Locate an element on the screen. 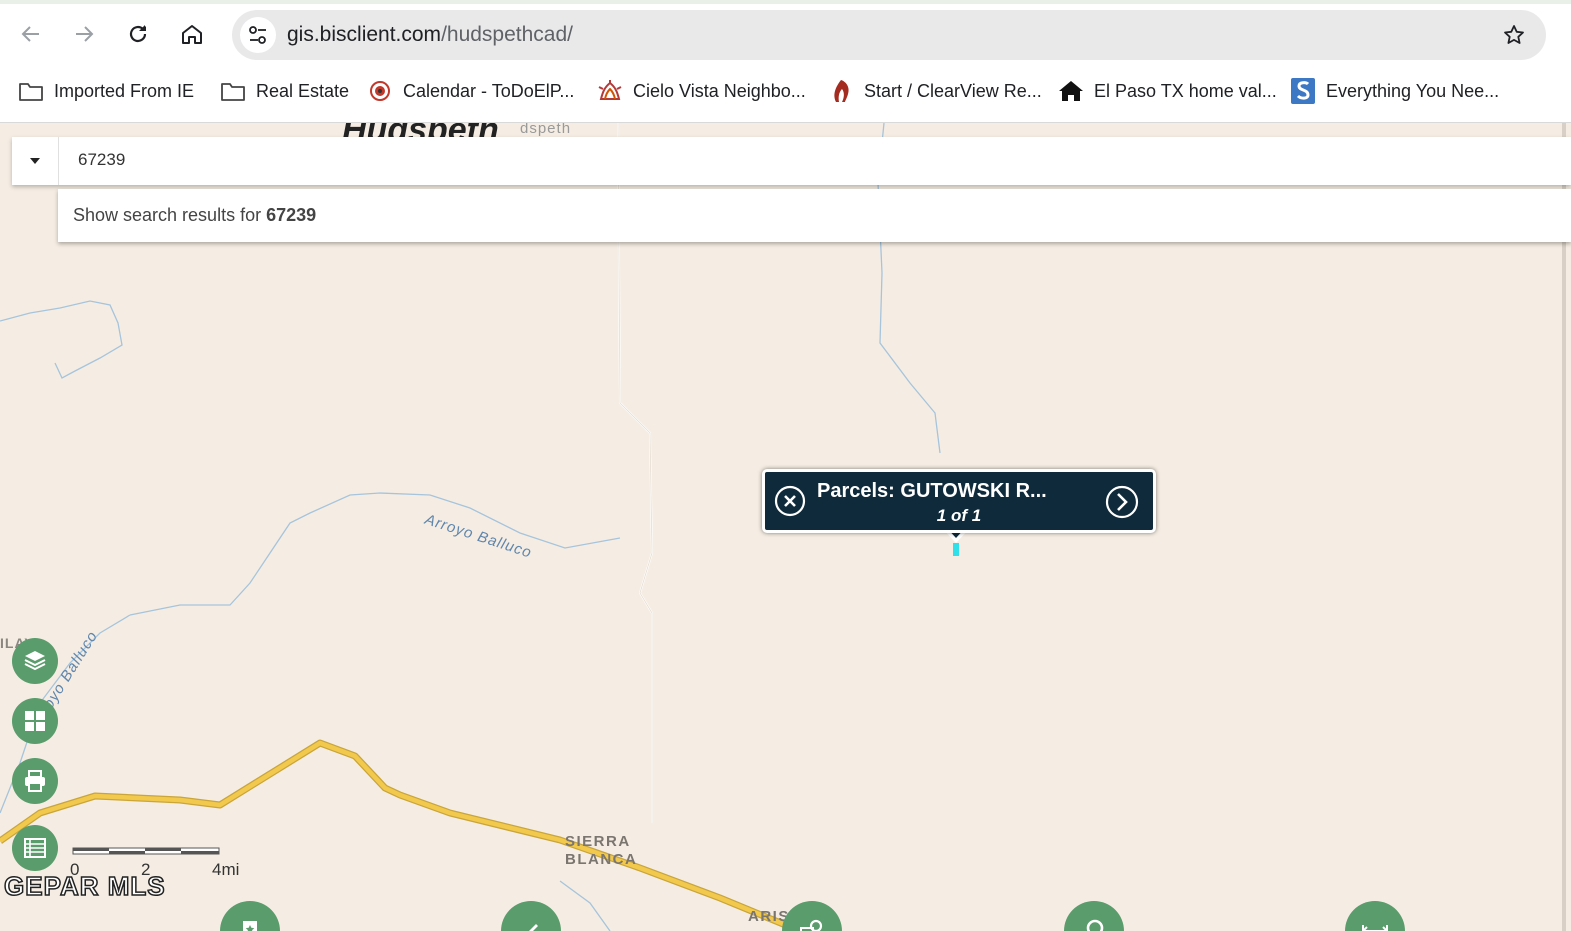 The width and height of the screenshot is (1571, 931). parcel-popup: Parcels: GUTOWSKI R... 1 of 1 is located at coordinates (959, 501).